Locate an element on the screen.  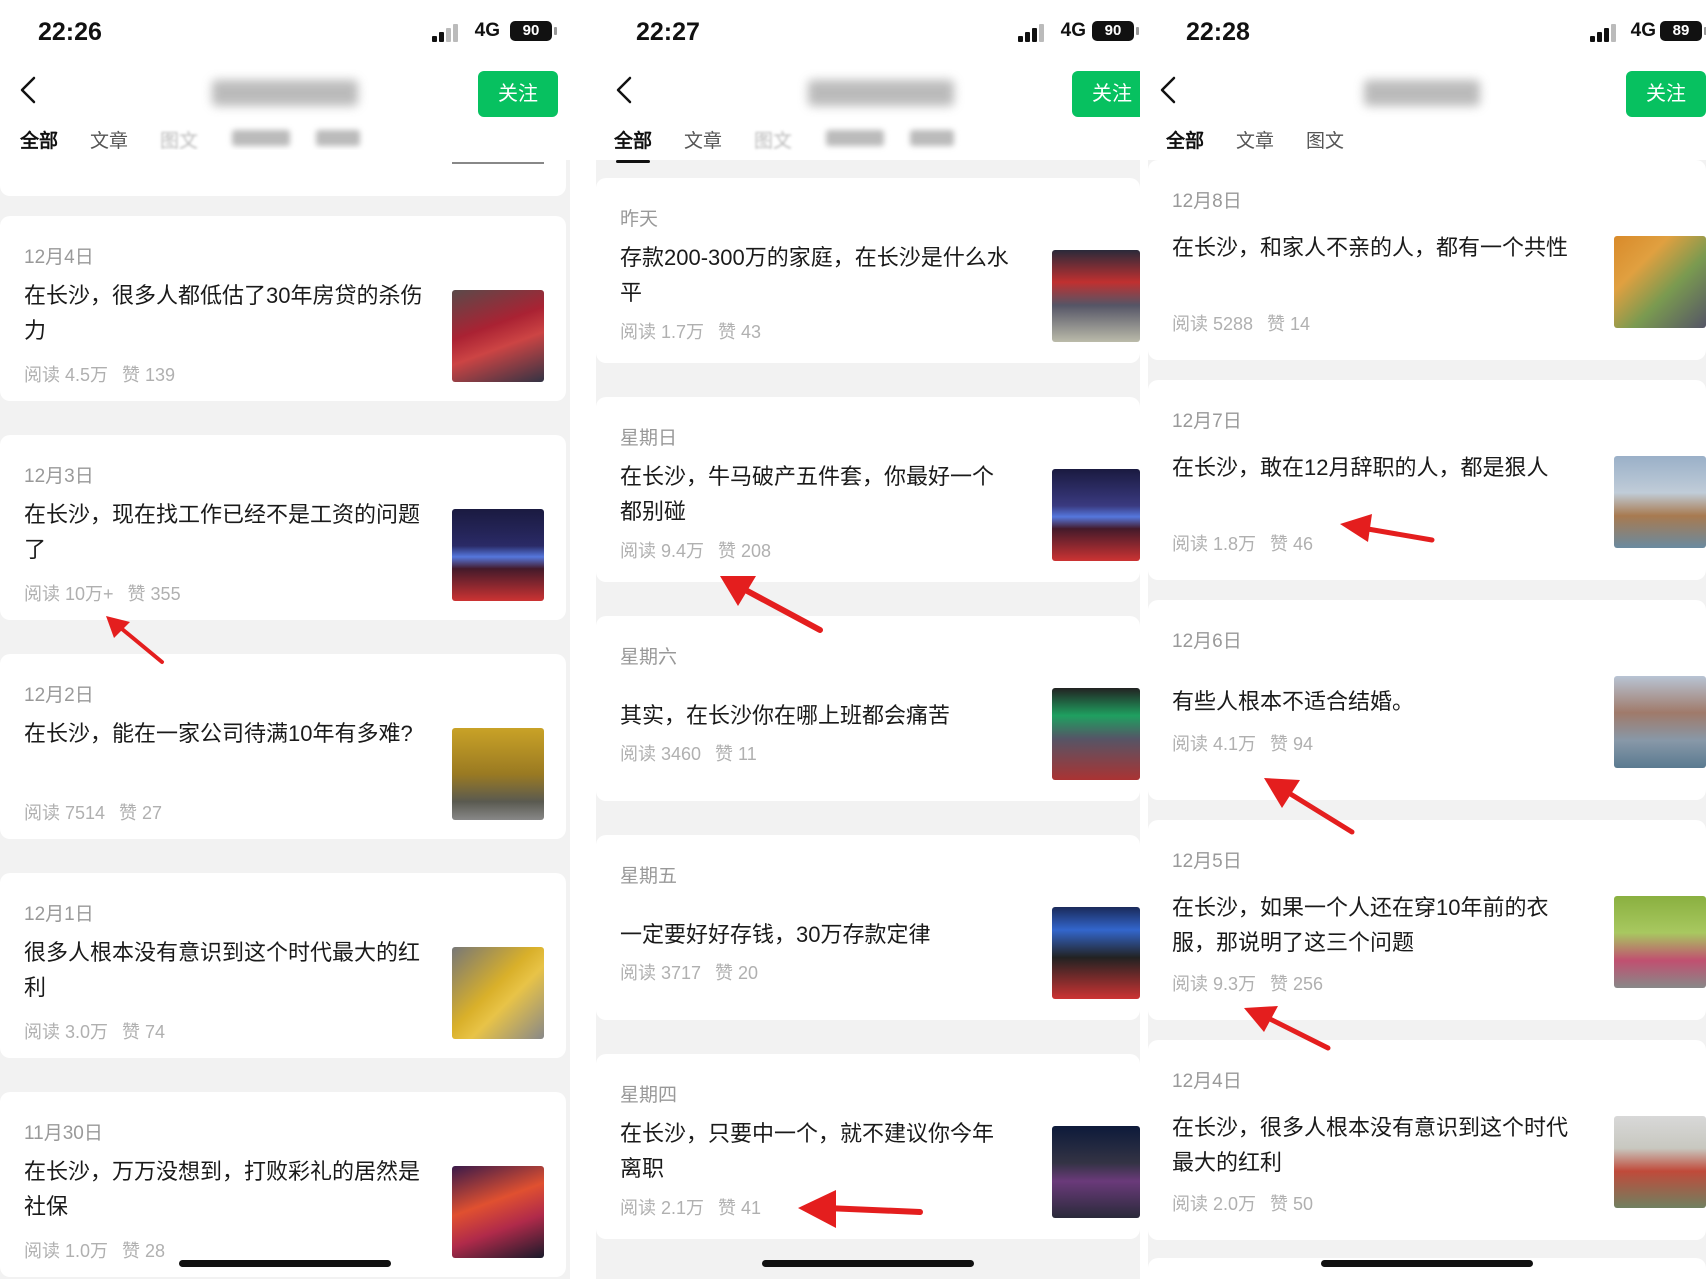
article-card: 12月2日 在长沙，能在一家公司待满10年有多难? 阅读 7514 赞 27 is located at coordinates (283, 746).